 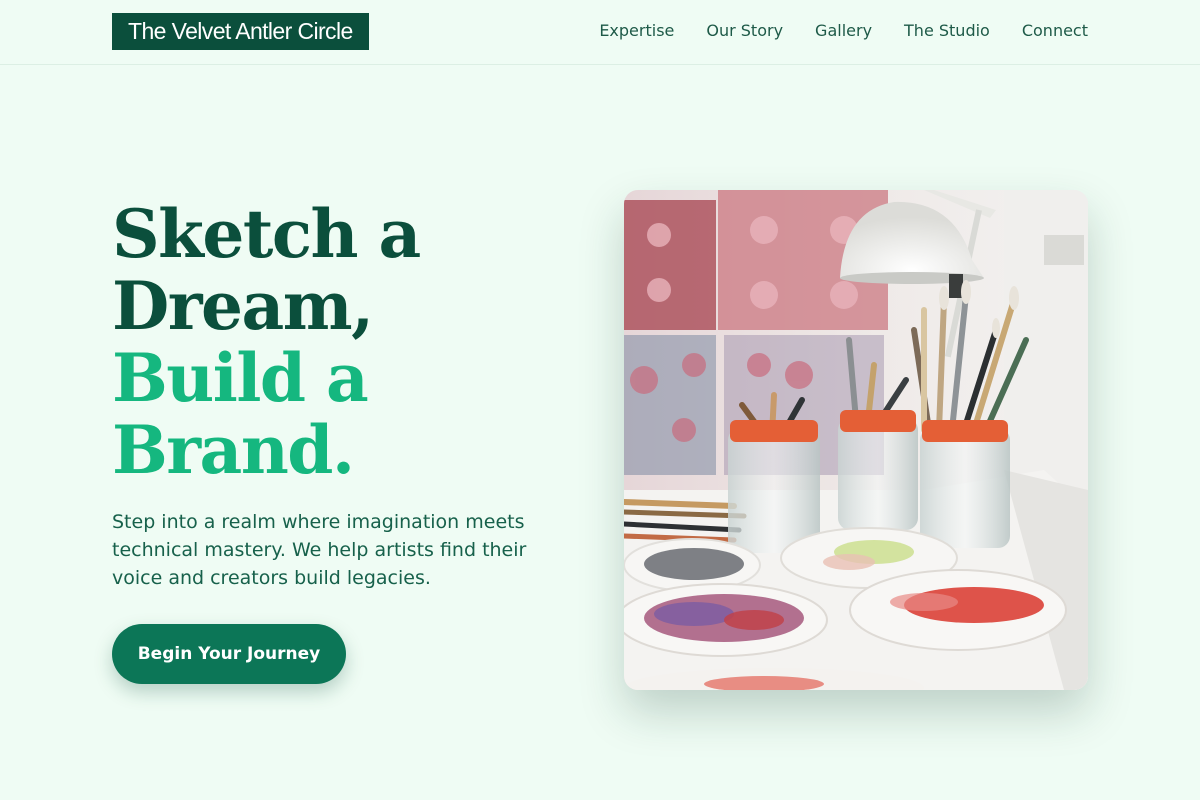 What do you see at coordinates (240, 31) in the screenshot?
I see `site-logo: The Velvet Antler Circle` at bounding box center [240, 31].